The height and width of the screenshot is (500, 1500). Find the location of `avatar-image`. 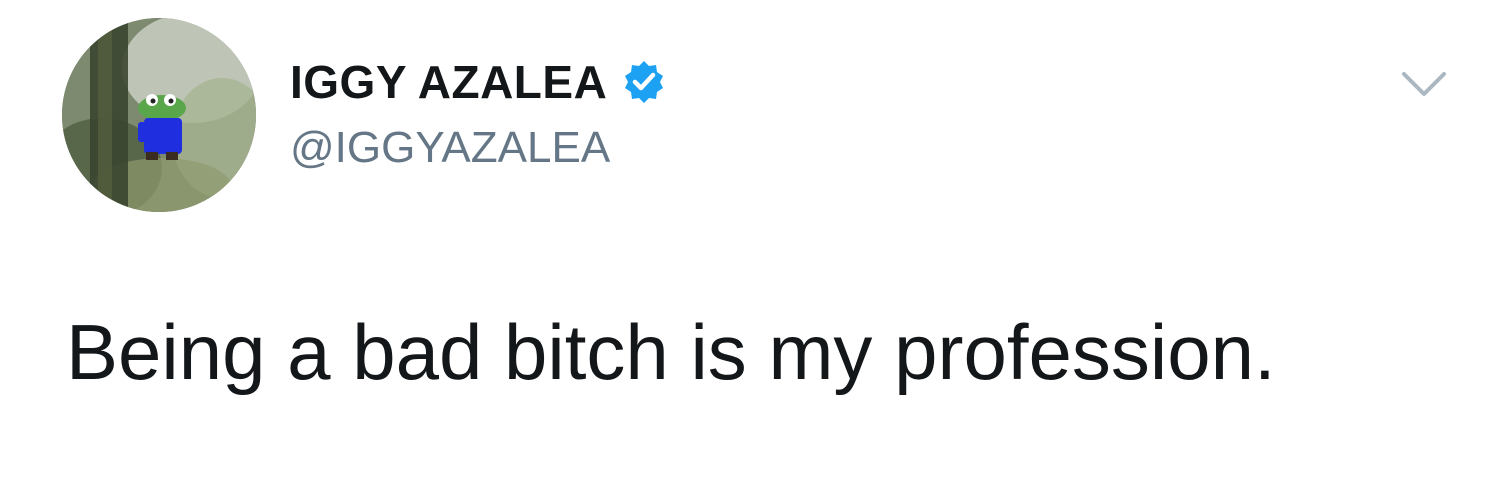

avatar-image is located at coordinates (159, 115).